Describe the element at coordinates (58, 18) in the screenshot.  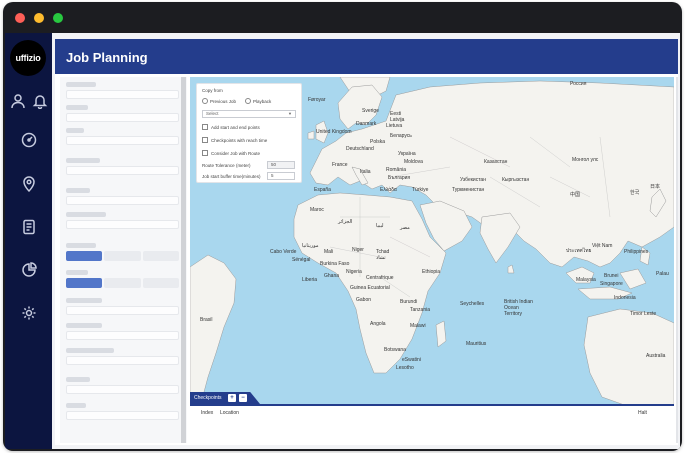
I see `maximize-window-button` at that location.